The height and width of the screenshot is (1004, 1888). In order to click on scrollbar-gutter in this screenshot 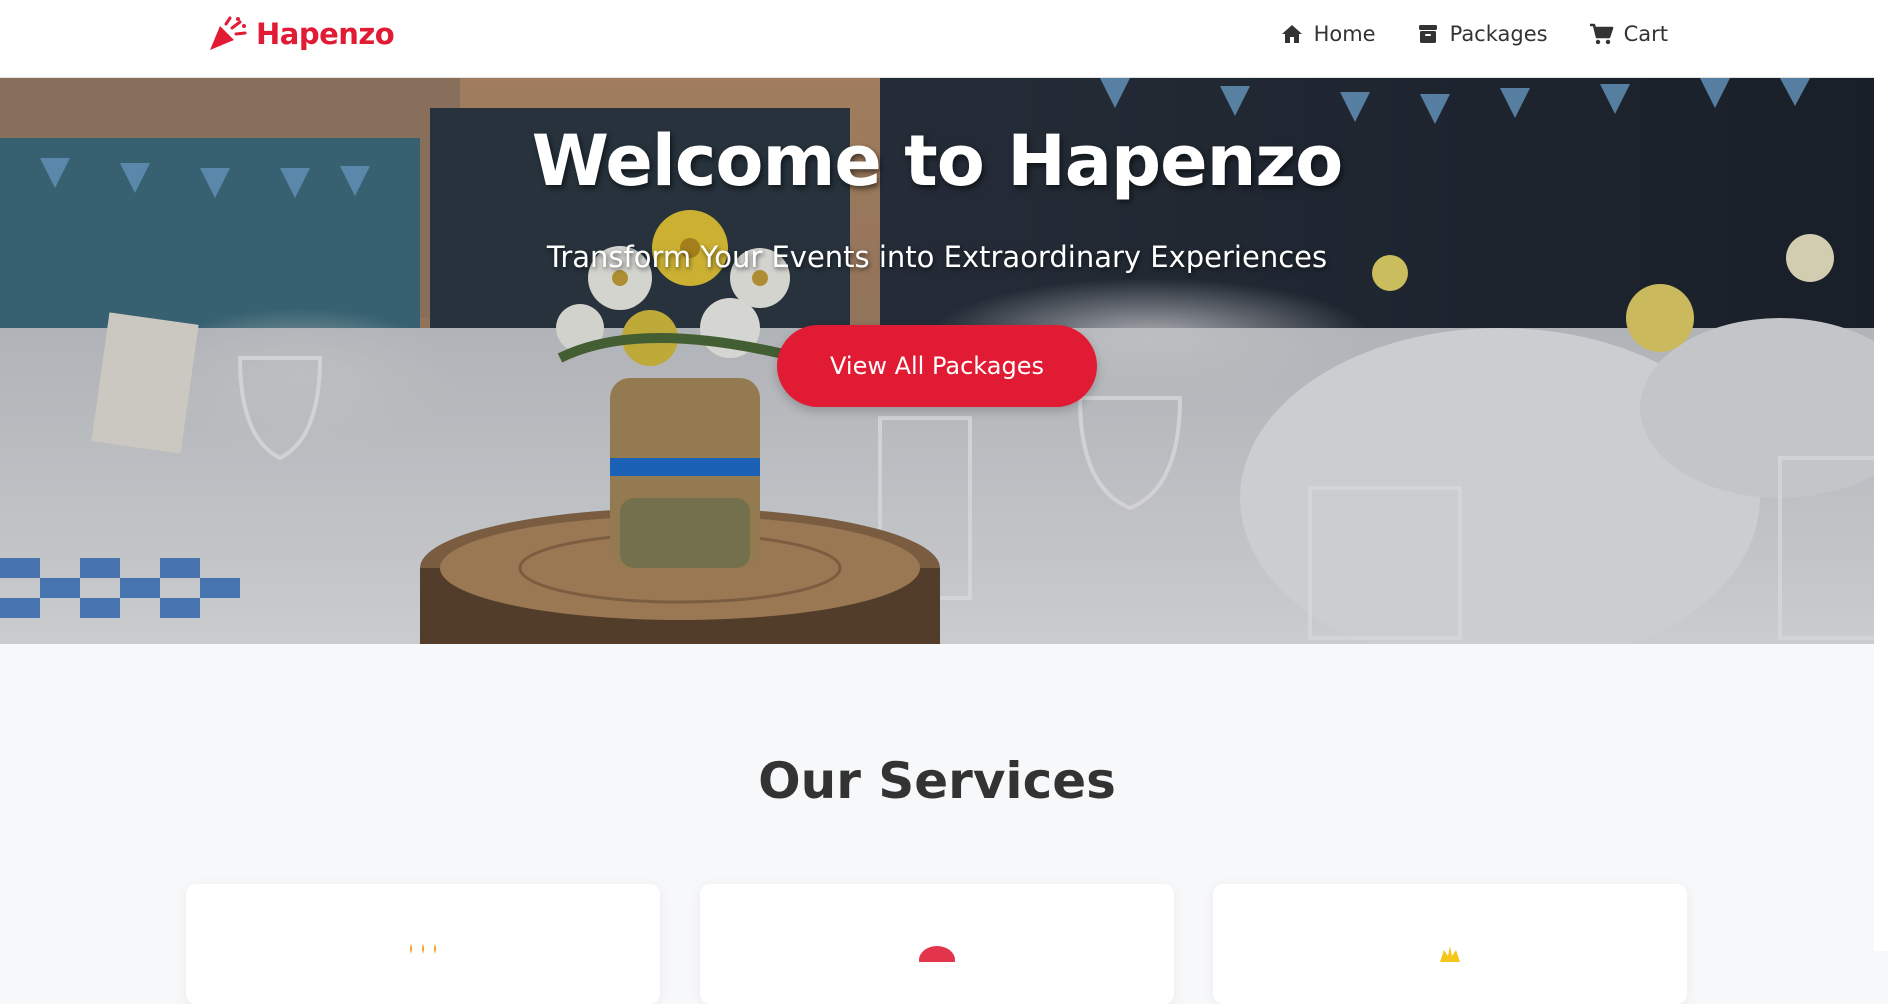, I will do `click(1881, 475)`.